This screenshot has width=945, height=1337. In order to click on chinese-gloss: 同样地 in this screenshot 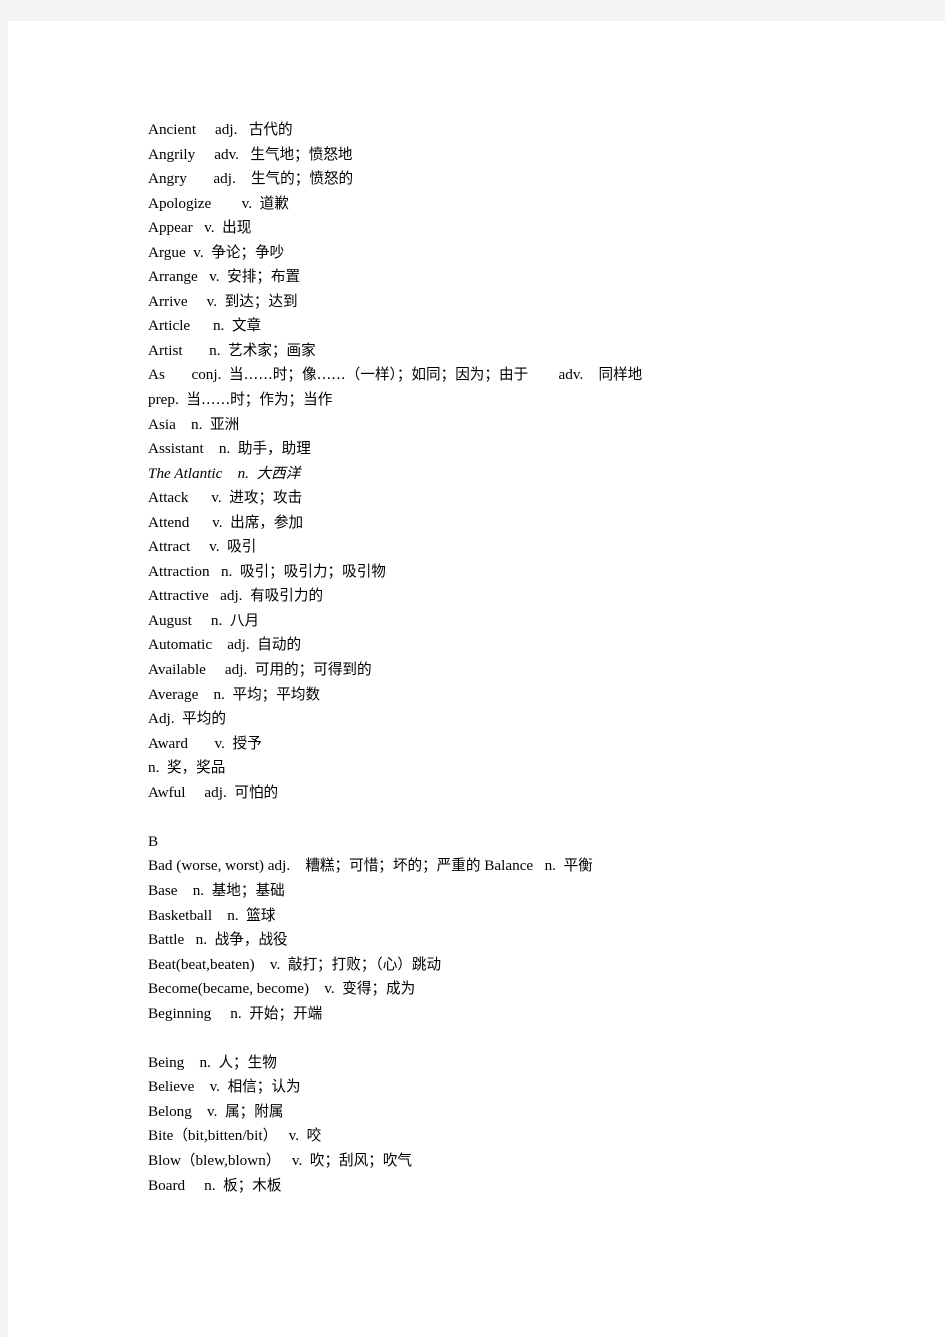, I will do `click(620, 375)`.